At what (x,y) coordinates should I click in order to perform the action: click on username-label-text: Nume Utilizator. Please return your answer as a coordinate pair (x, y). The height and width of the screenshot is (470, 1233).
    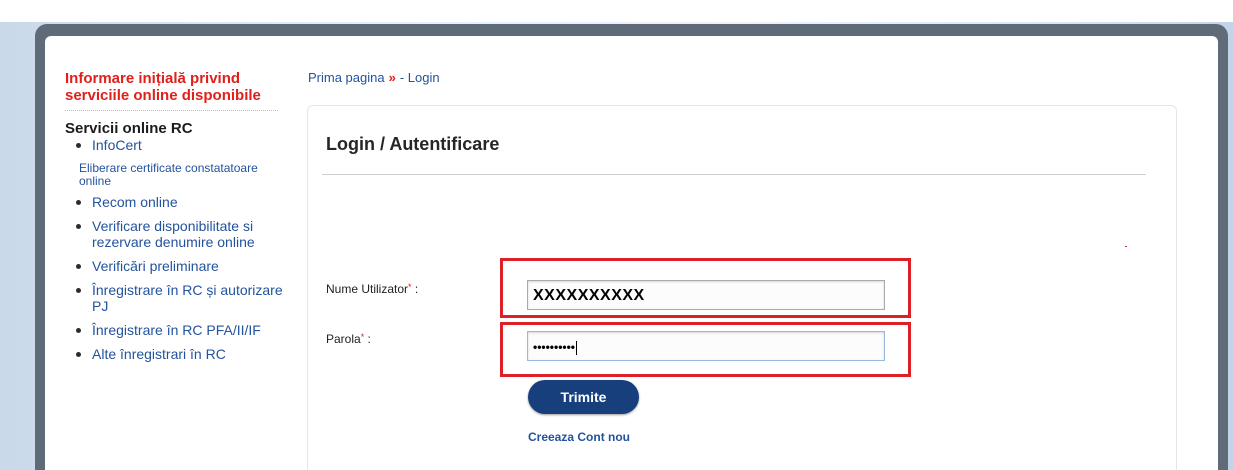
    Looking at the image, I should click on (367, 289).